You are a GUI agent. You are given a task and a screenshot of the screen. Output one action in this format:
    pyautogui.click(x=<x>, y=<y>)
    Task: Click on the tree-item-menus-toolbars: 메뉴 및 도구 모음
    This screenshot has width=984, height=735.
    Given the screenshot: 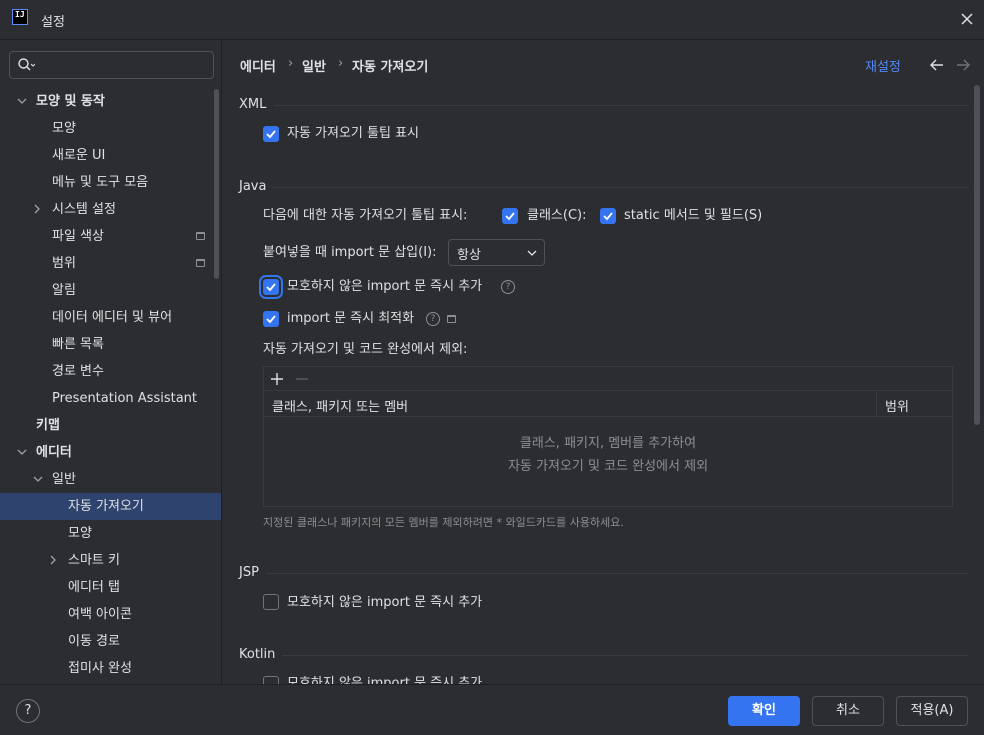 What is the action you would take?
    pyautogui.click(x=110, y=182)
    